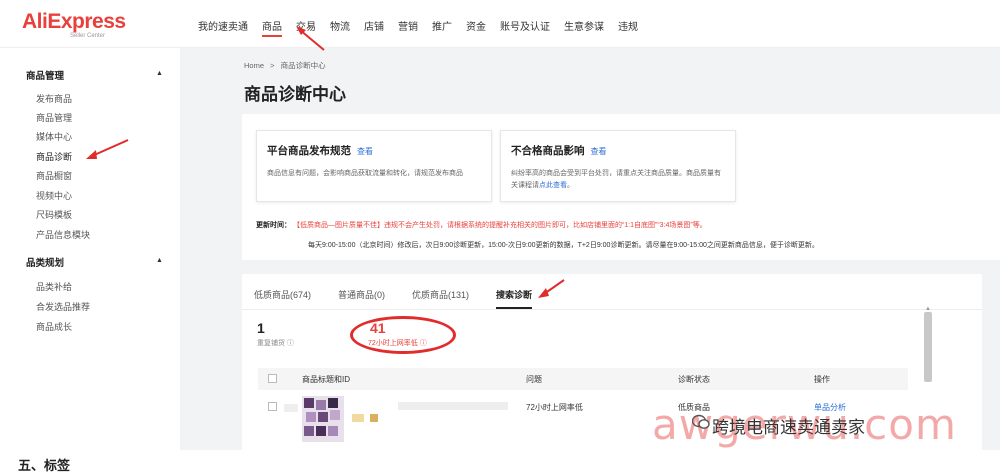  I want to click on aliexpress-logo: AliExpress Seller Center, so click(74, 24).